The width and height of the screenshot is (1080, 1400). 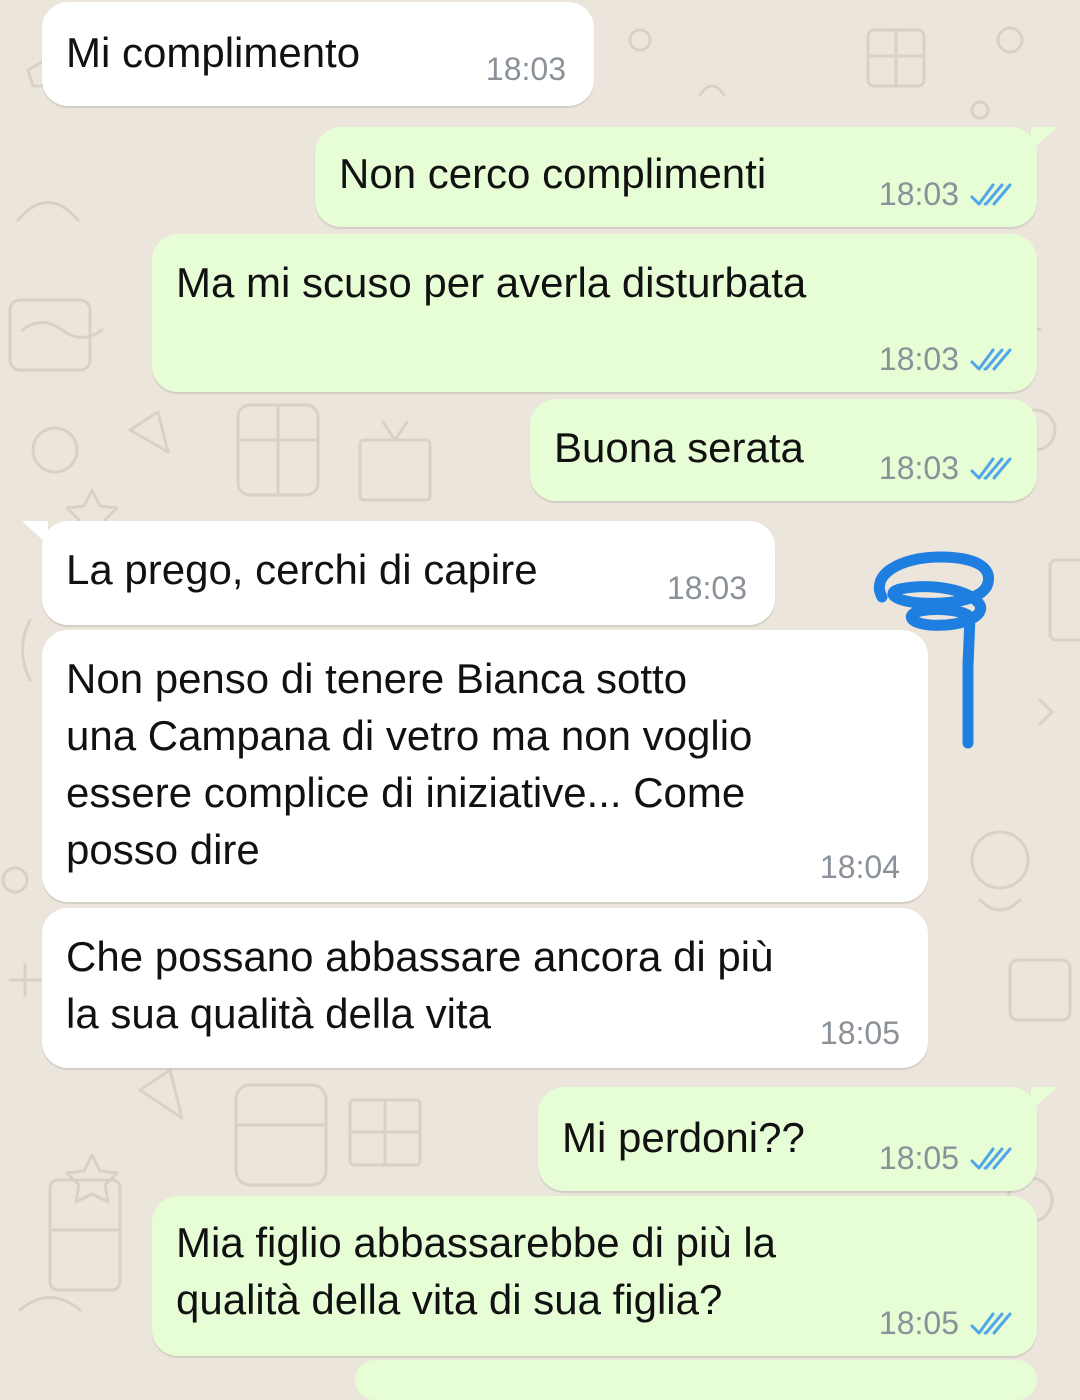 I want to click on message-text: Mi perdoni??, so click(x=683, y=1137).